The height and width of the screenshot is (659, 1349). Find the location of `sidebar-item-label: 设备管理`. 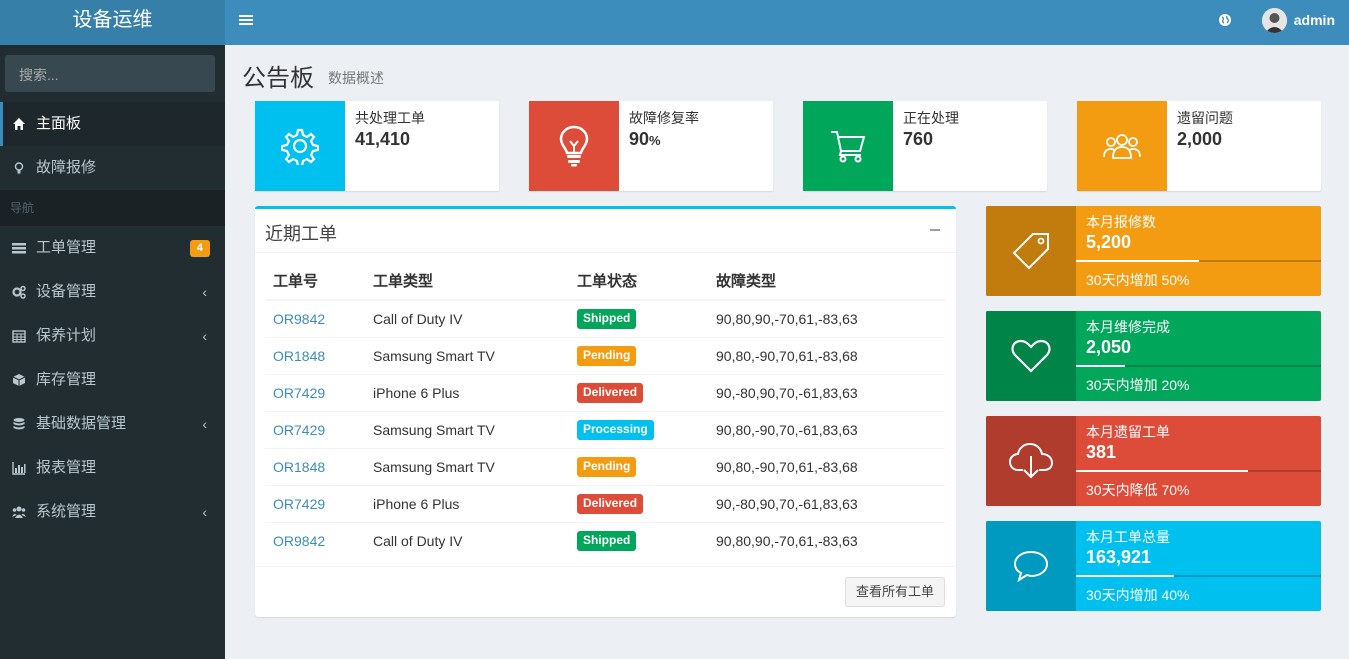

sidebar-item-label: 设备管理 is located at coordinates (66, 291).